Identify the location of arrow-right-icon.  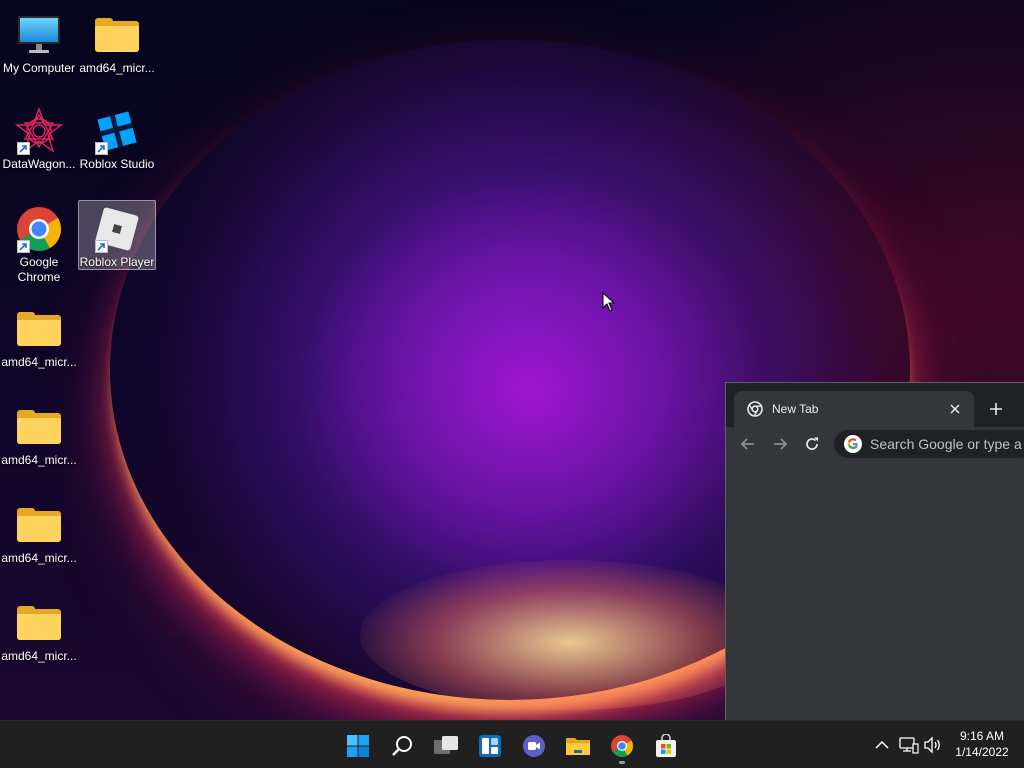
(780, 444).